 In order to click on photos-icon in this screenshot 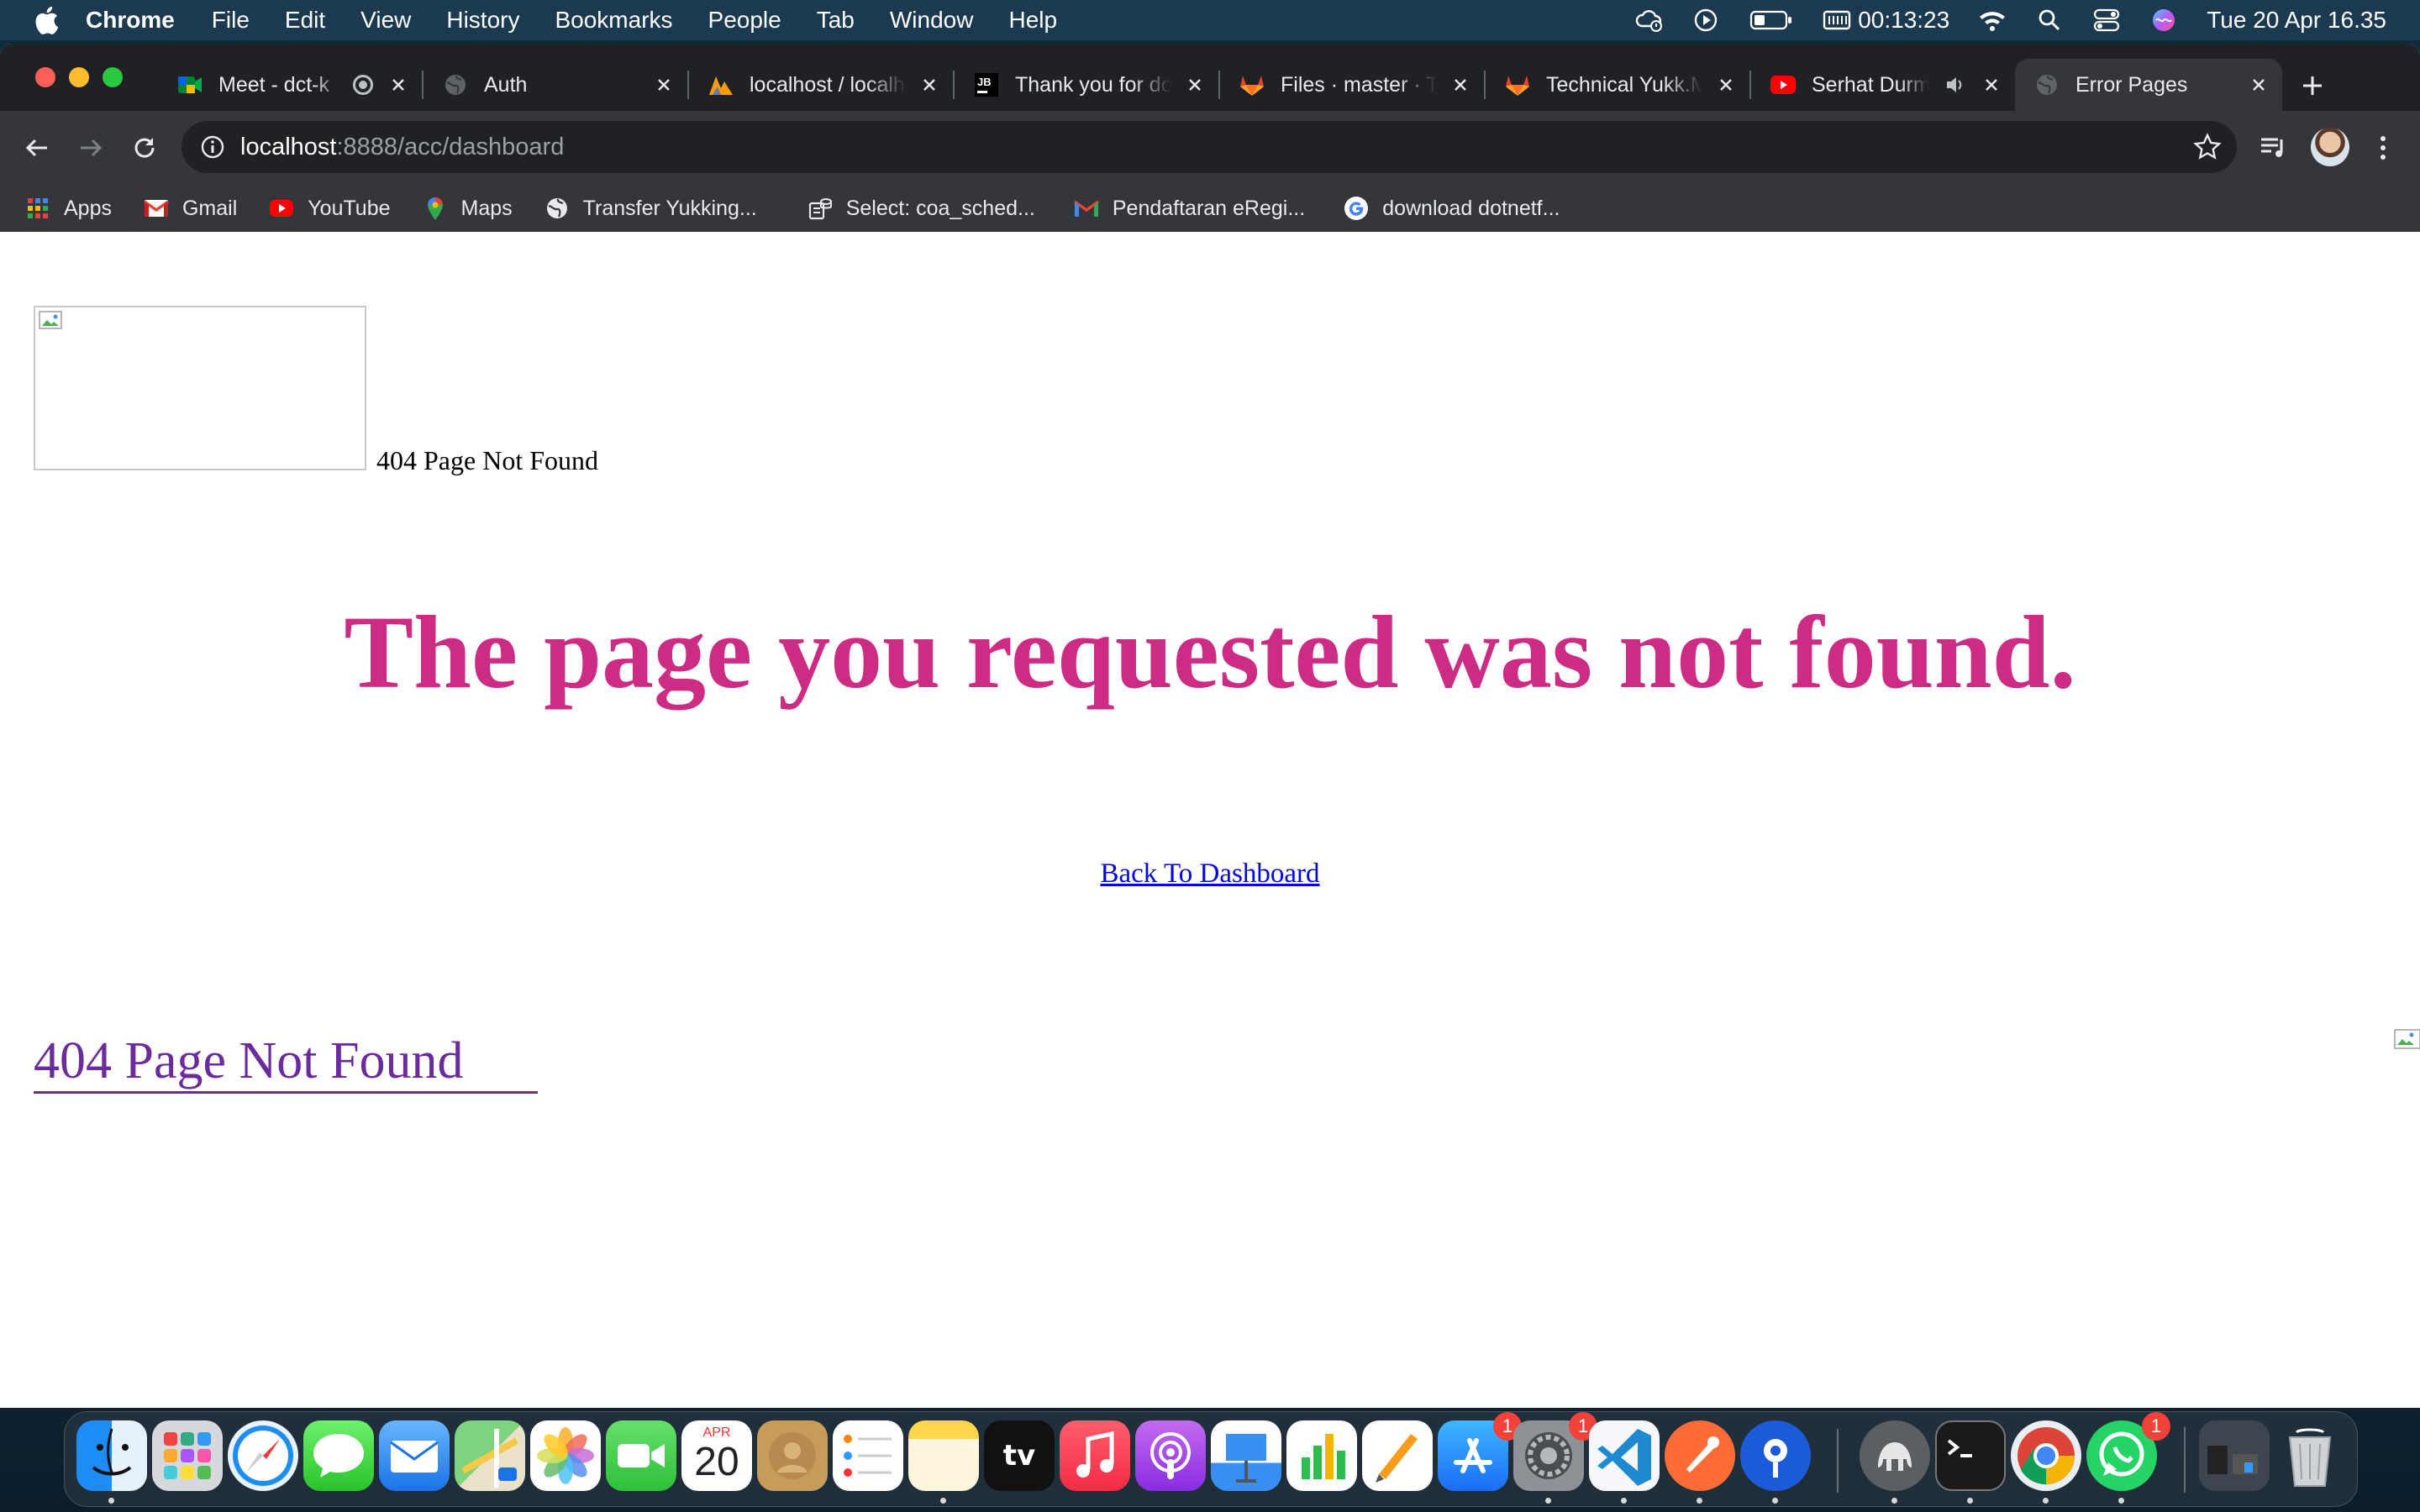, I will do `click(566, 1455)`.